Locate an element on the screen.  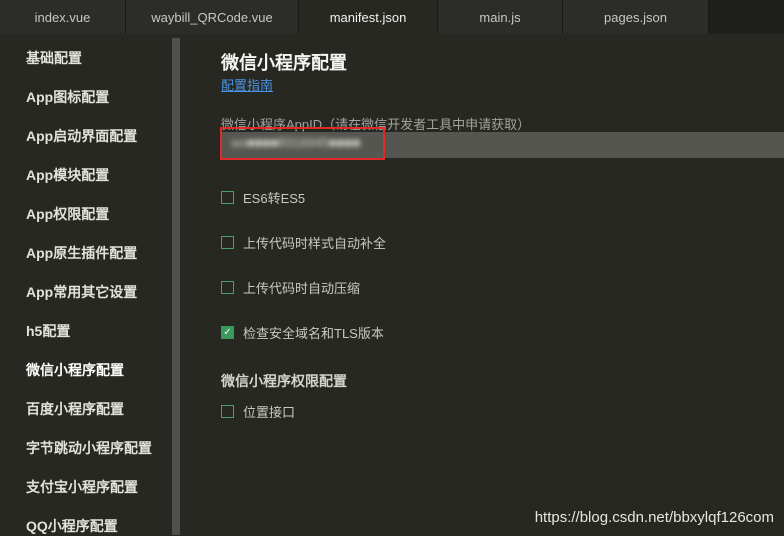
sidebar-item-qq-miniprogram: QQ小程序配置 is located at coordinates (72, 526).